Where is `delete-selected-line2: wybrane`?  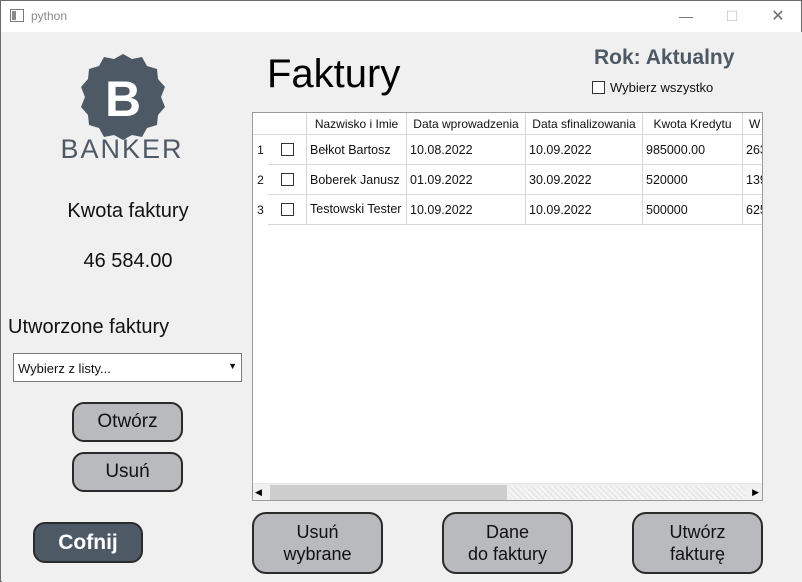
delete-selected-line2: wybrane is located at coordinates (317, 554).